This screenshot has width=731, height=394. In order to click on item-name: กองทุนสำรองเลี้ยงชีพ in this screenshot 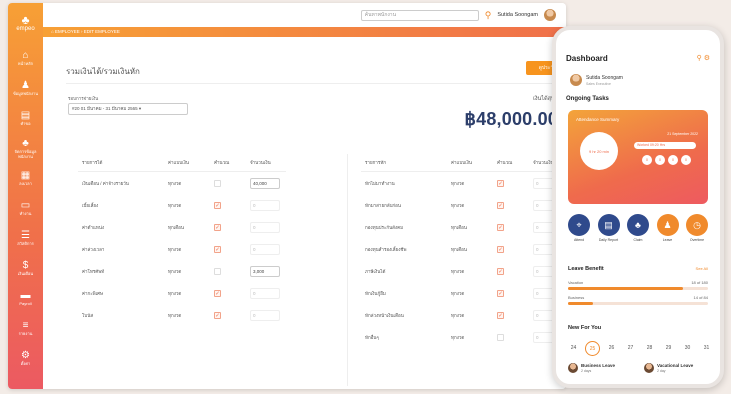, I will do `click(386, 249)`.